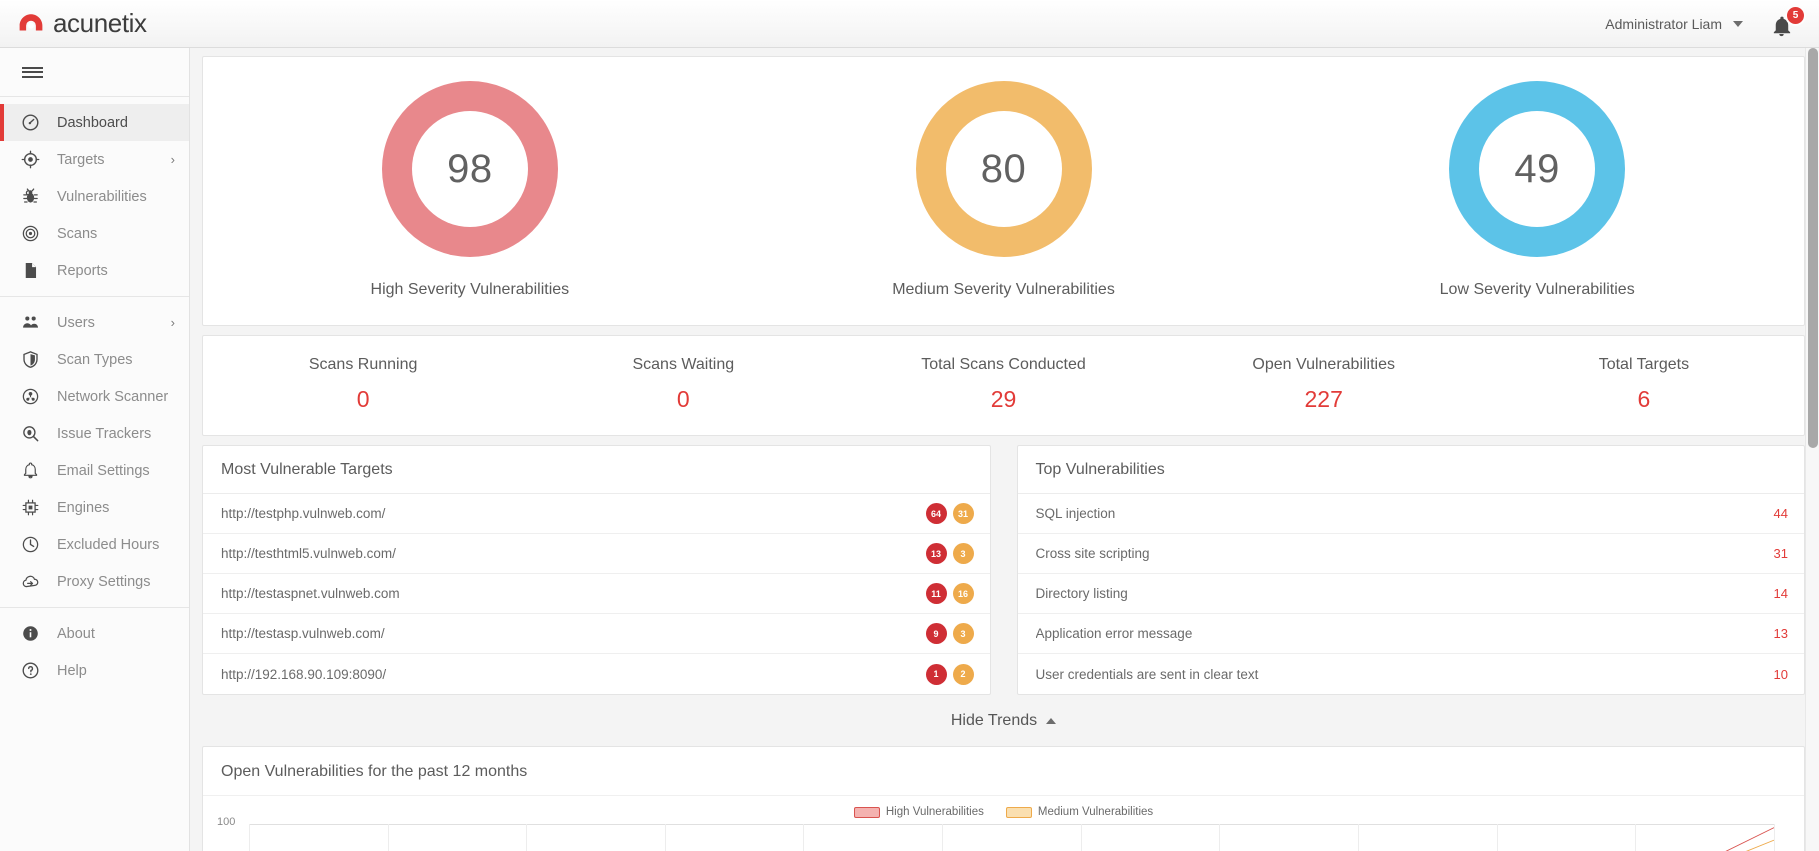 This screenshot has width=1819, height=851. I want to click on sidebar-item-users: Users ›, so click(94, 322).